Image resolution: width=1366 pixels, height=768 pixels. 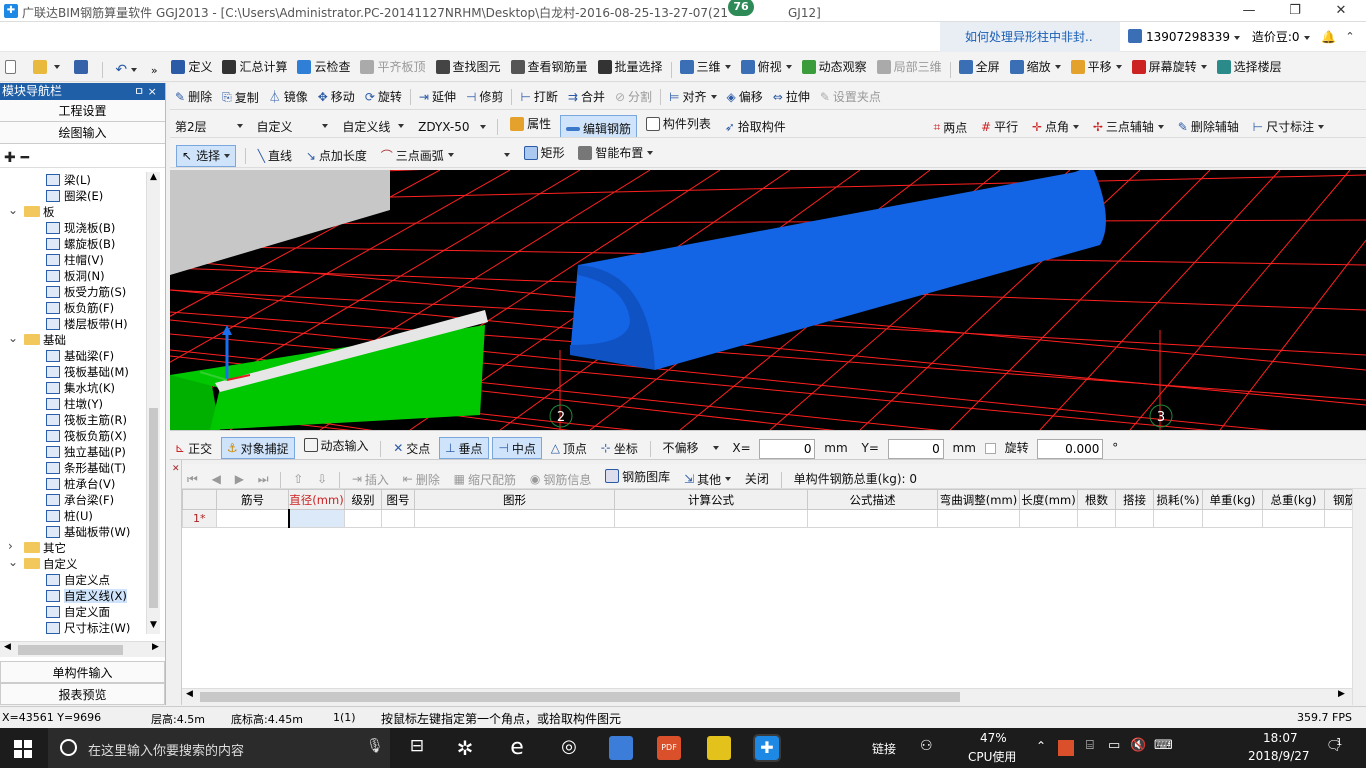 I want to click on tree-item: 集水坑(K), so click(x=74, y=388).